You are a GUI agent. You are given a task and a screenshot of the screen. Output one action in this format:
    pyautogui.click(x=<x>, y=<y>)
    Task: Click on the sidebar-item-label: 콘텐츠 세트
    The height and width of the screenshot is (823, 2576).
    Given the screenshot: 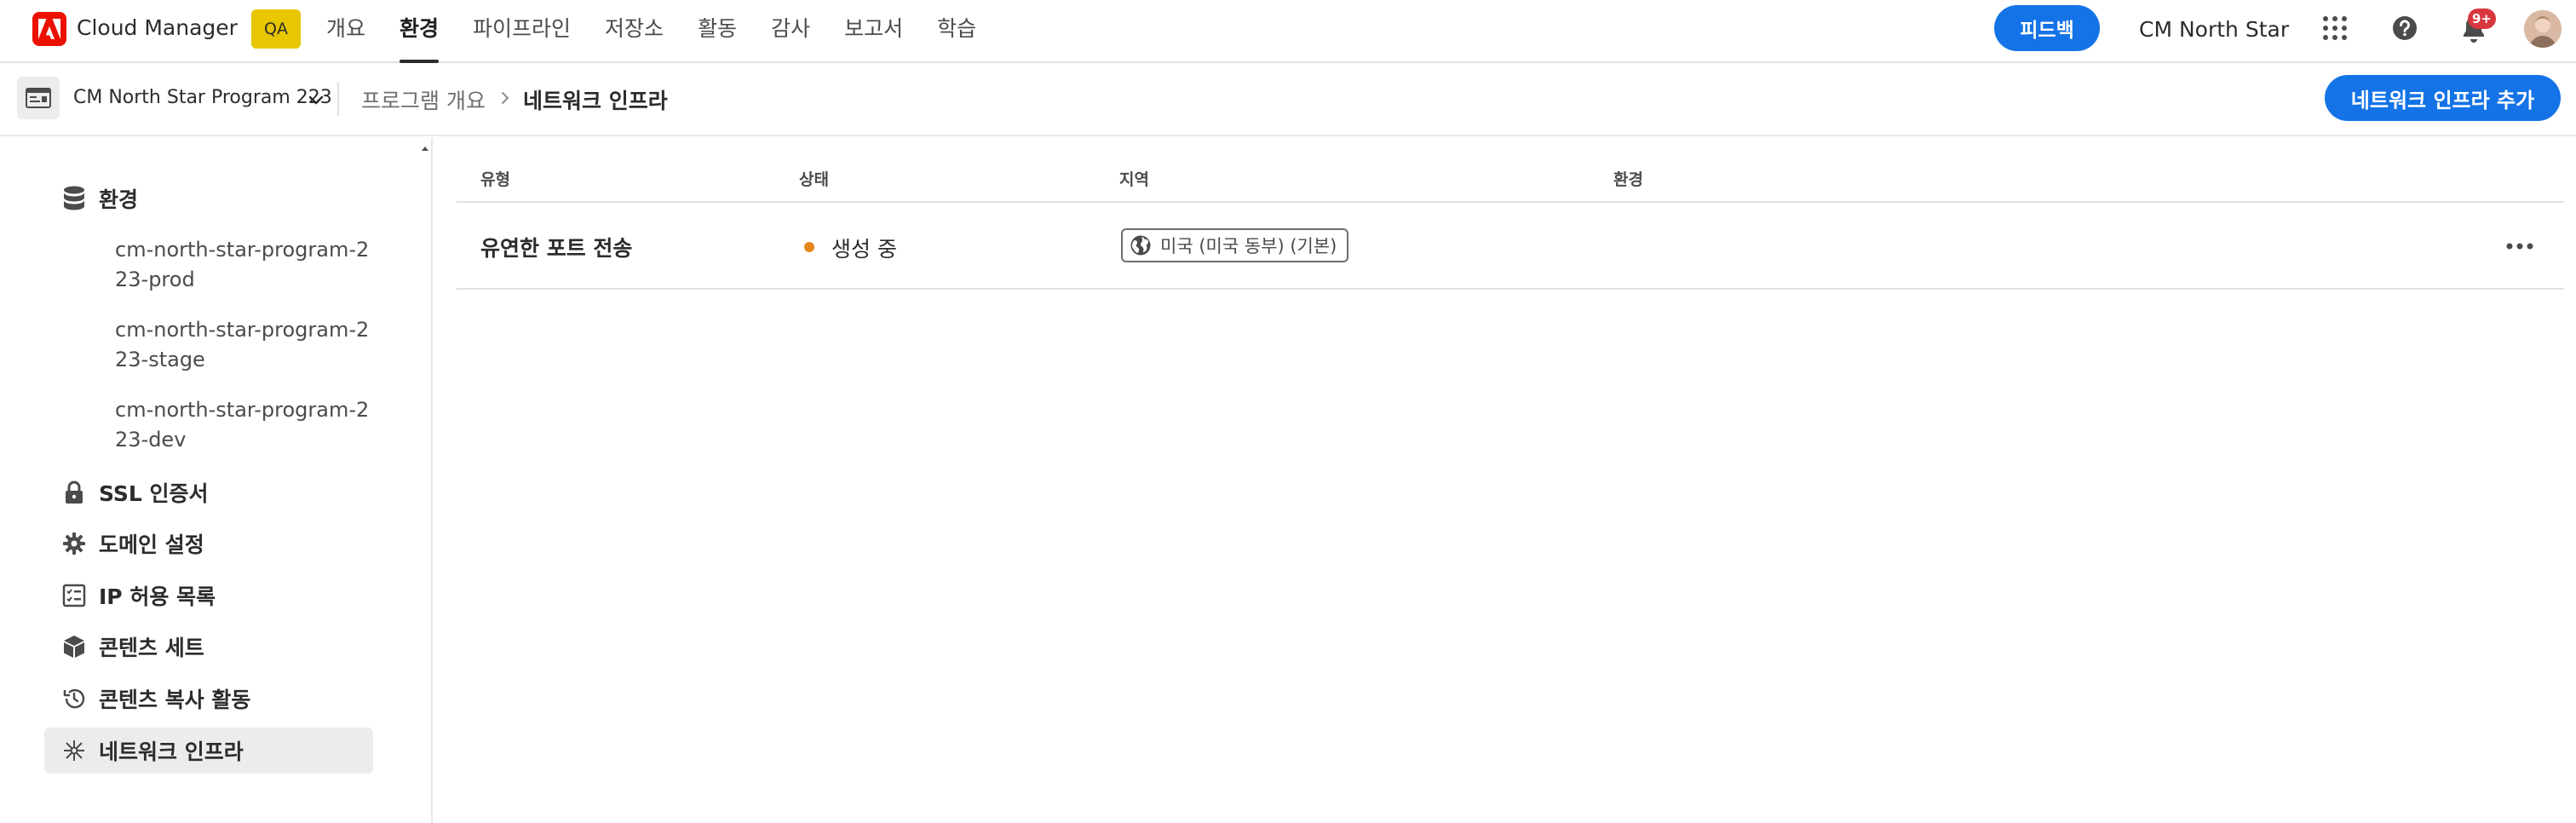 What is the action you would take?
    pyautogui.click(x=151, y=648)
    